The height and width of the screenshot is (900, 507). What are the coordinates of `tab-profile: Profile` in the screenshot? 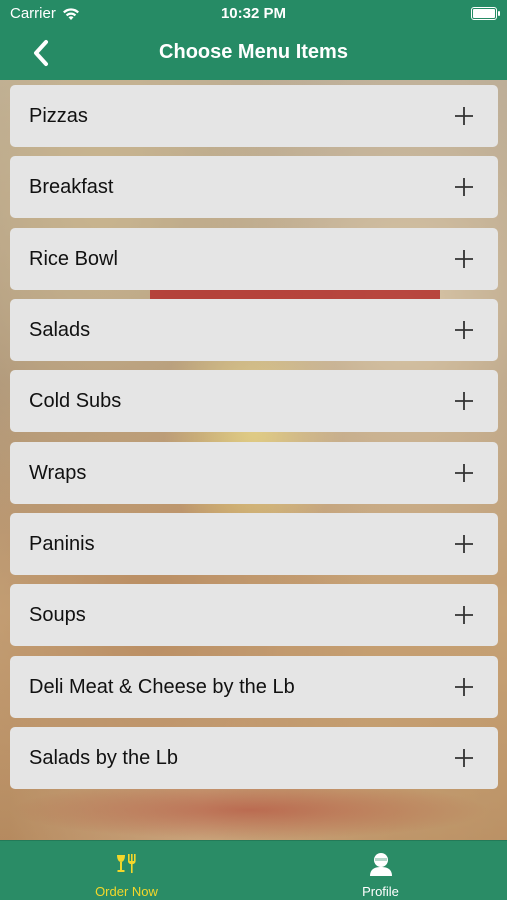 It's located at (380, 870).